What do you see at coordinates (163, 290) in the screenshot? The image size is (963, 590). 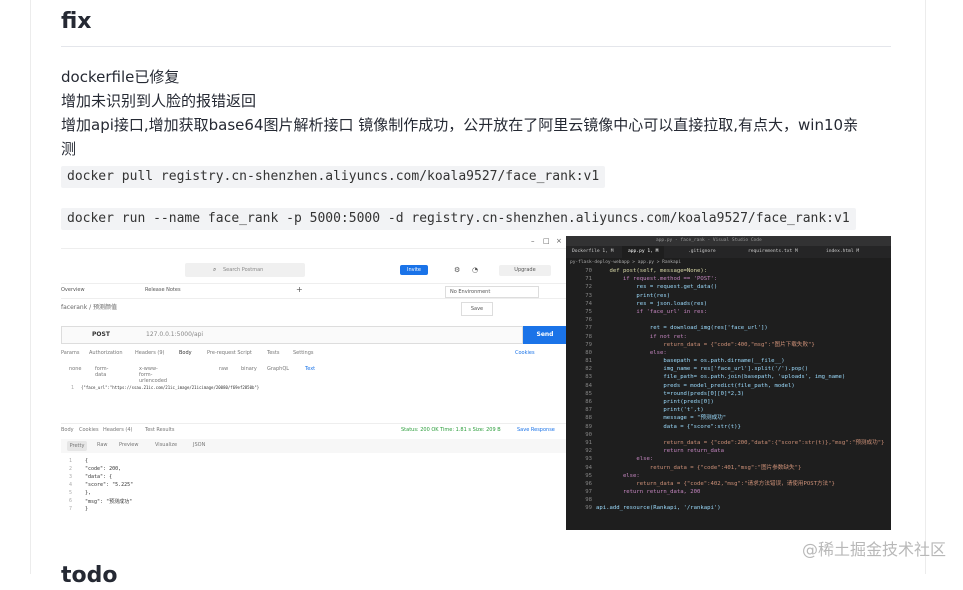 I see `tab-release-notes: Release Notes` at bounding box center [163, 290].